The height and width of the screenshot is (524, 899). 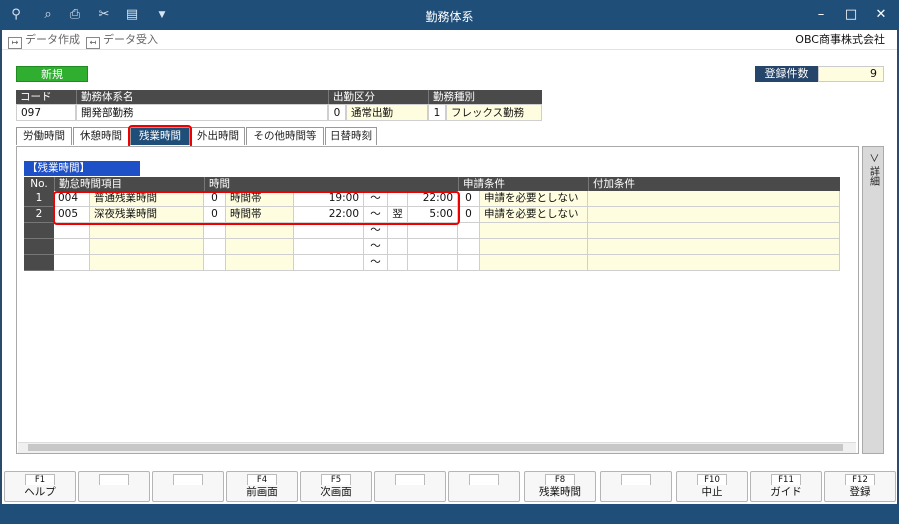 I want to click on grid-header-apply: 申請条件, so click(x=523, y=184).